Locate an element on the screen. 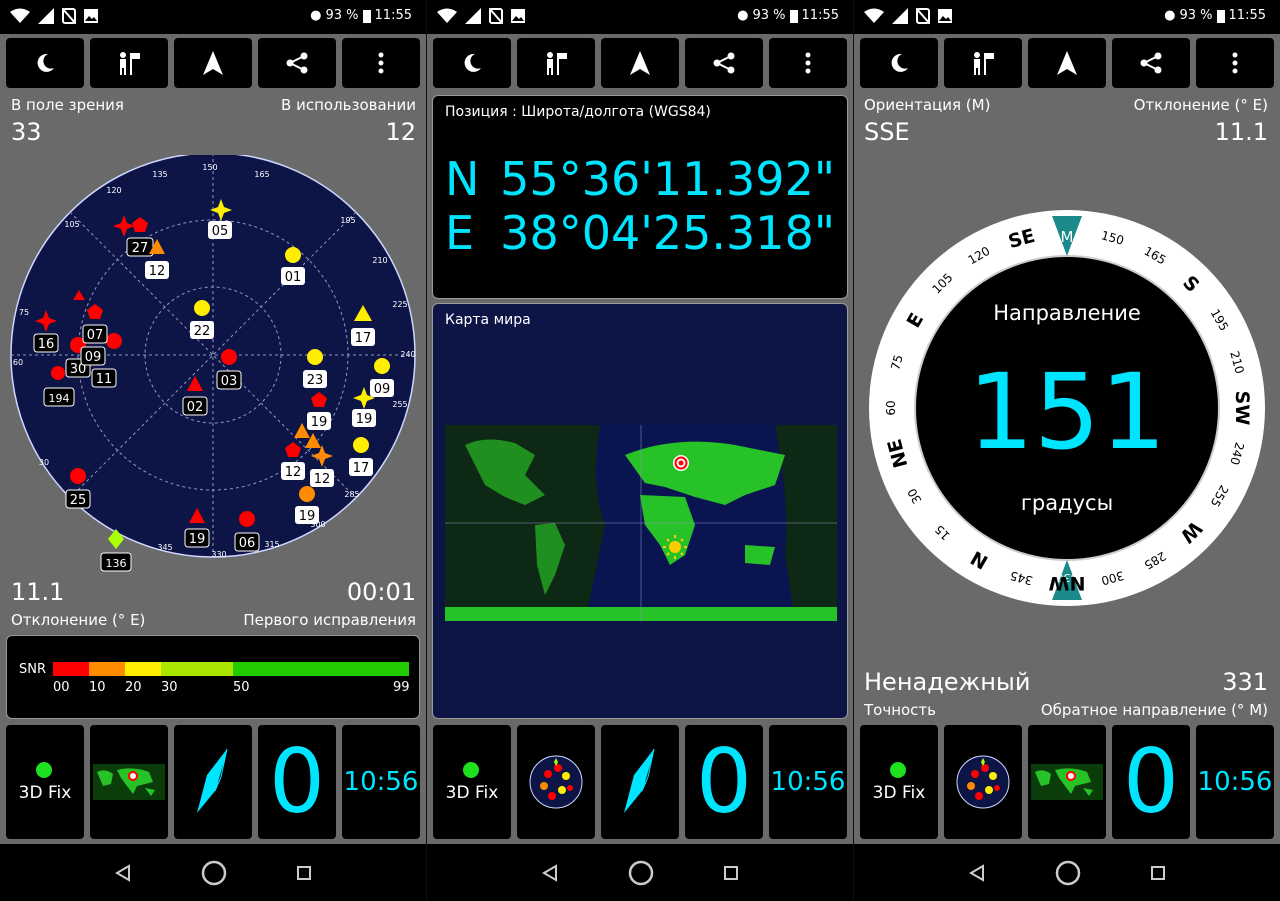  tick-345: 345 is located at coordinates (164, 547).